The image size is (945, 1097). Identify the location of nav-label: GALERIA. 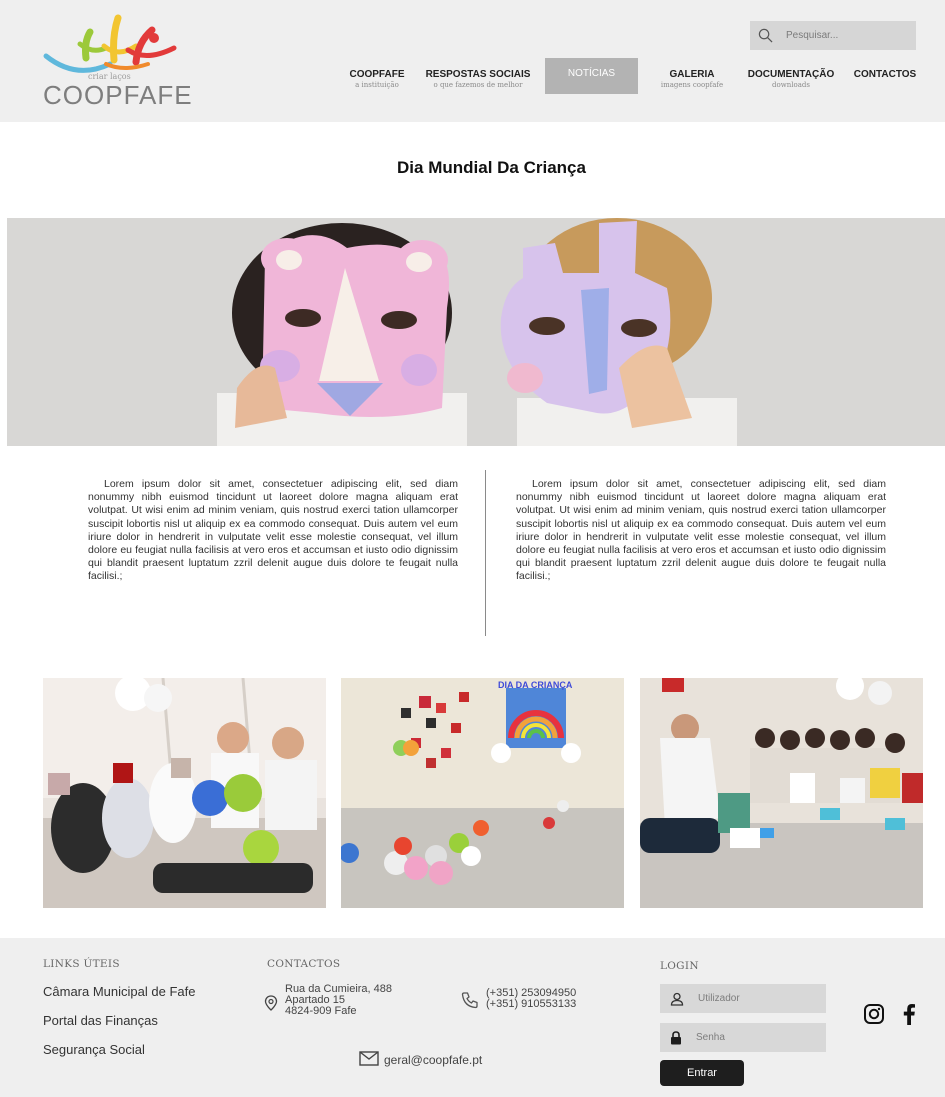
(692, 74).